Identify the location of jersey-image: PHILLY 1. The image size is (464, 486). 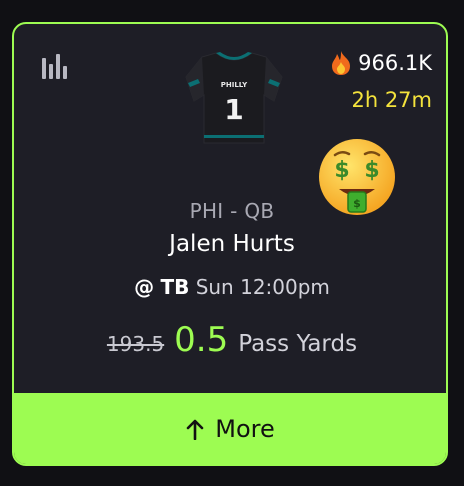
(234, 98).